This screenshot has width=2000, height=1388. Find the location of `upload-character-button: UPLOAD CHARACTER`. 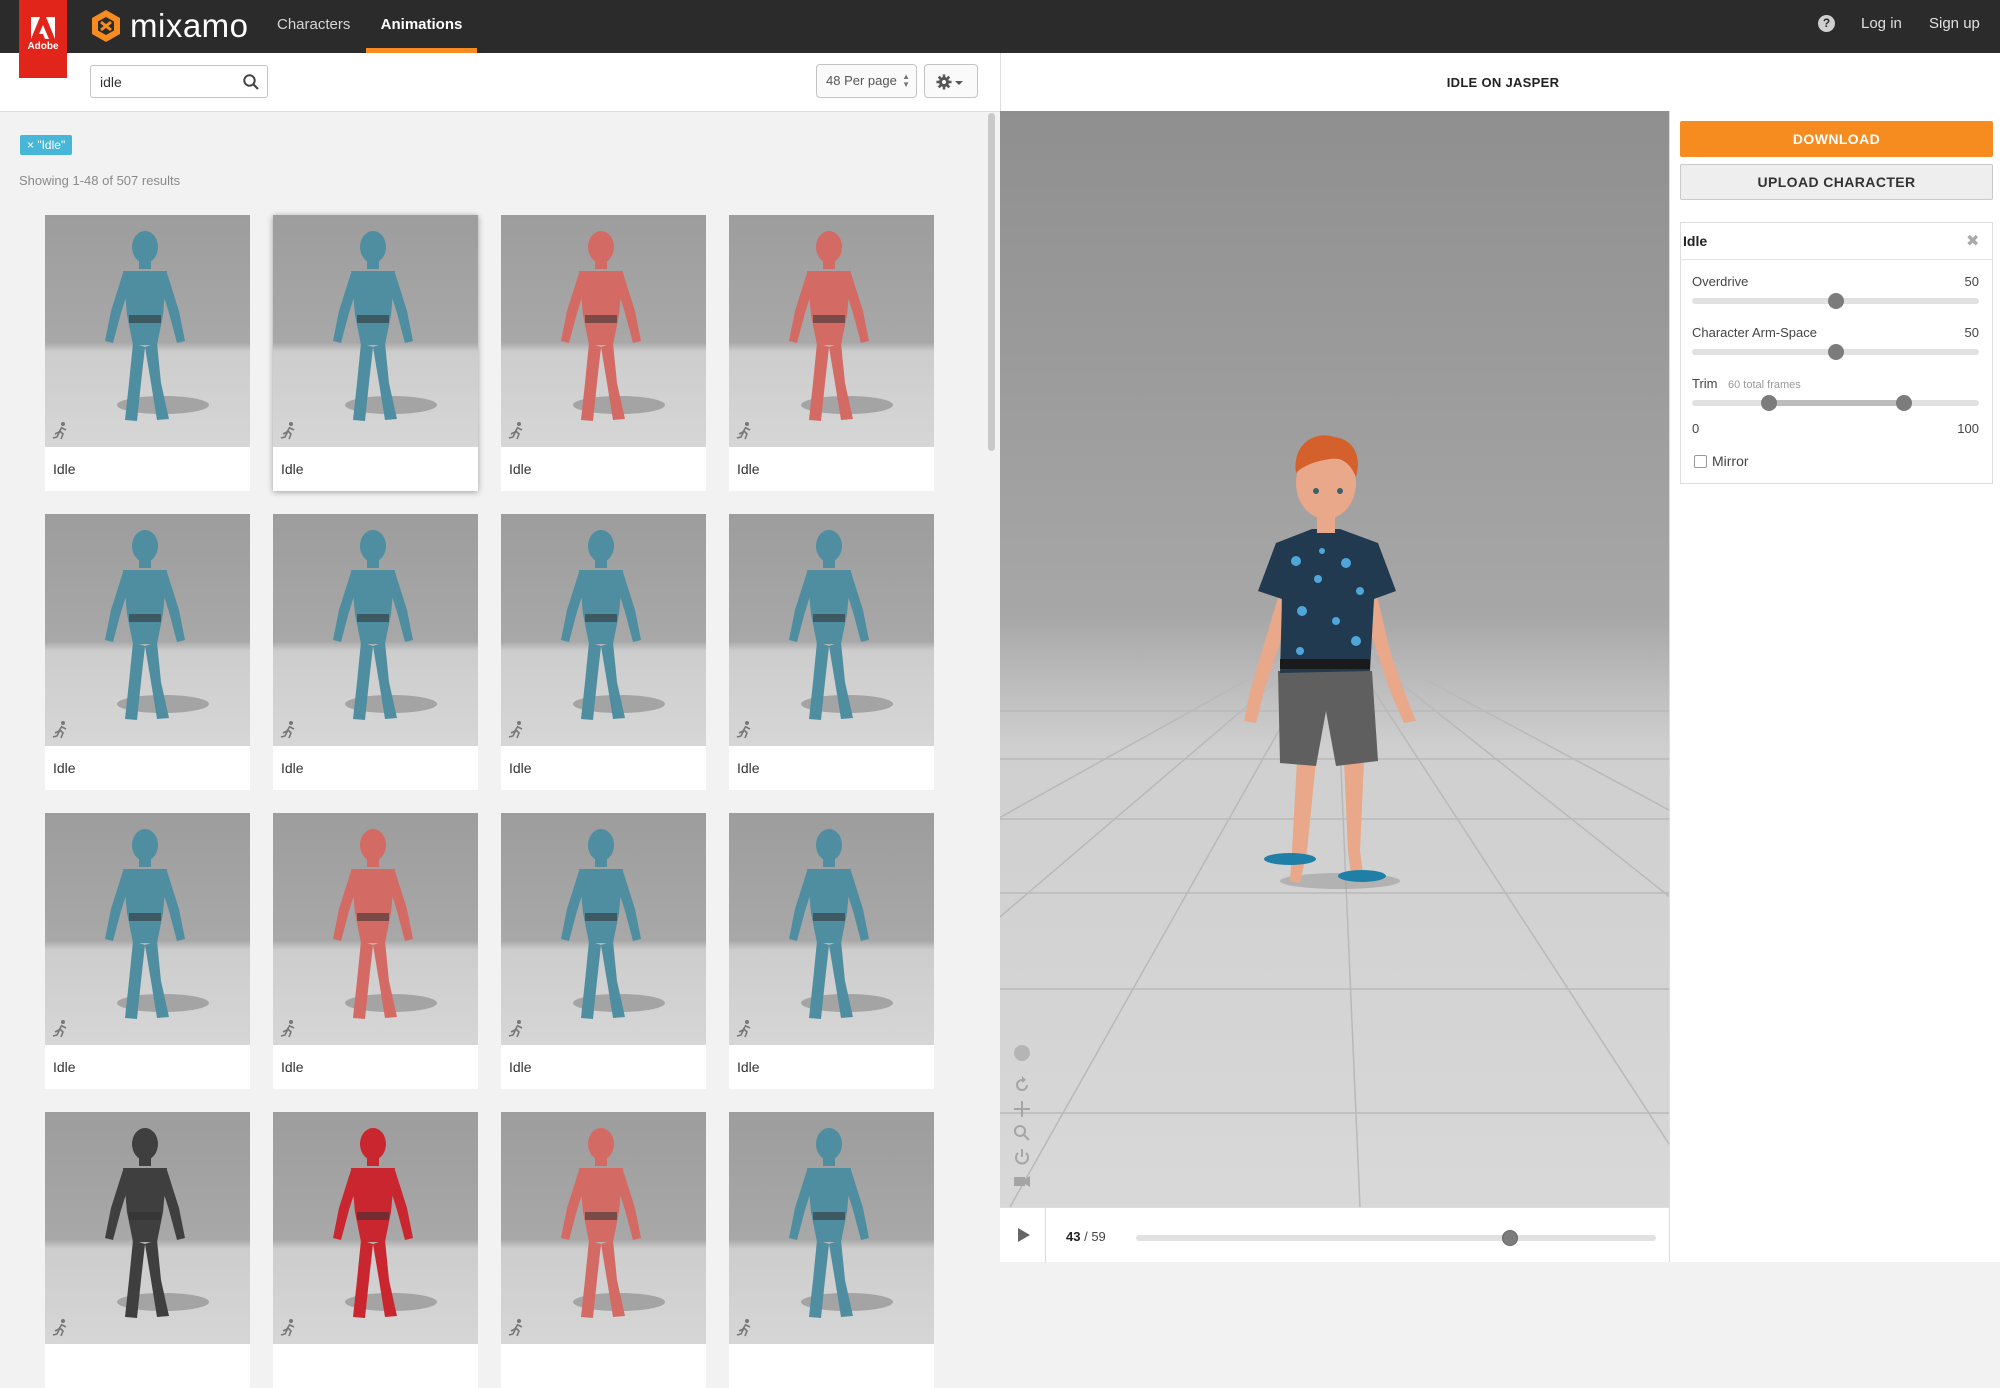

upload-character-button: UPLOAD CHARACTER is located at coordinates (1836, 182).